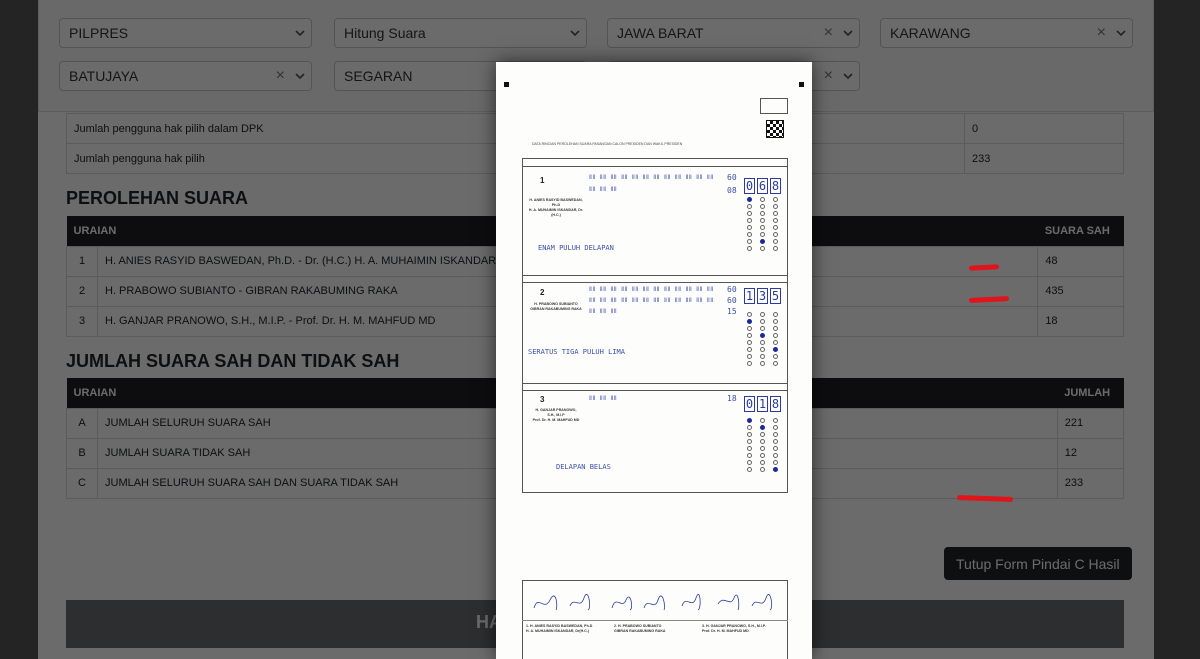  I want to click on signatures, so click(653, 602).